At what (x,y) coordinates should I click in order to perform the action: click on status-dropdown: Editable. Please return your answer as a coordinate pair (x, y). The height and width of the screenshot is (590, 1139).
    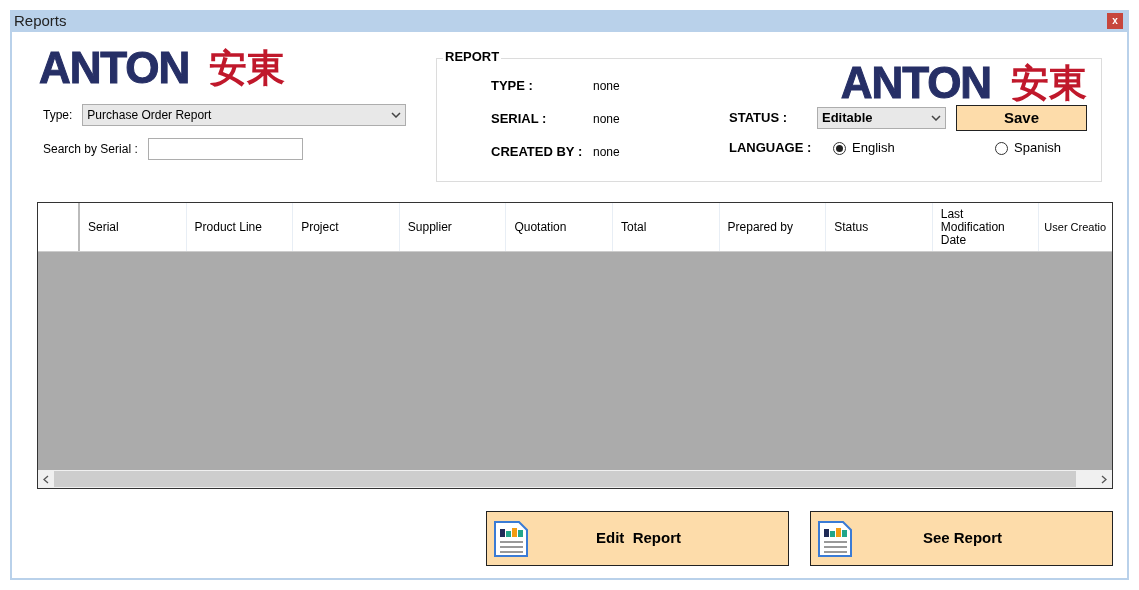
    Looking at the image, I should click on (881, 118).